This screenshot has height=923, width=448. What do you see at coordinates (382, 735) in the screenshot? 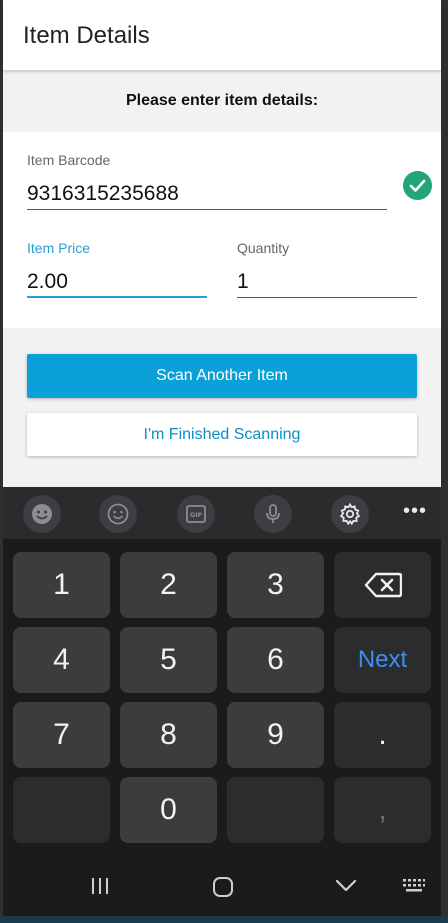
I see `decimal-key: .` at bounding box center [382, 735].